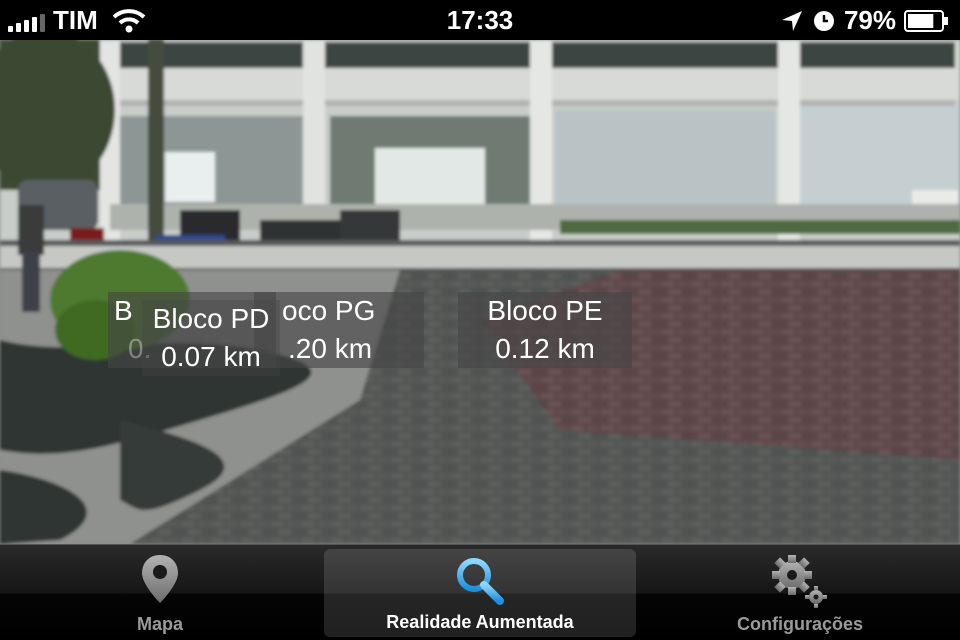 The height and width of the screenshot is (640, 960). I want to click on status-right: 79%, so click(865, 20).